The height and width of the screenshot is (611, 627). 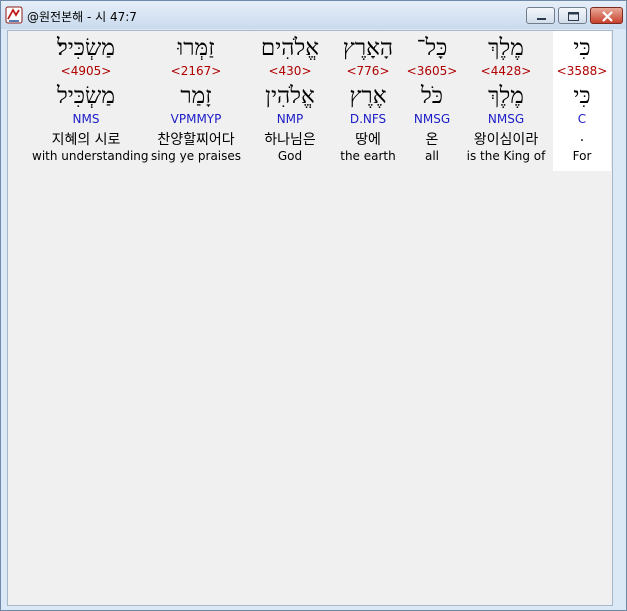 I want to click on hebrew-lemma: מֶלֶךְ, so click(x=506, y=96).